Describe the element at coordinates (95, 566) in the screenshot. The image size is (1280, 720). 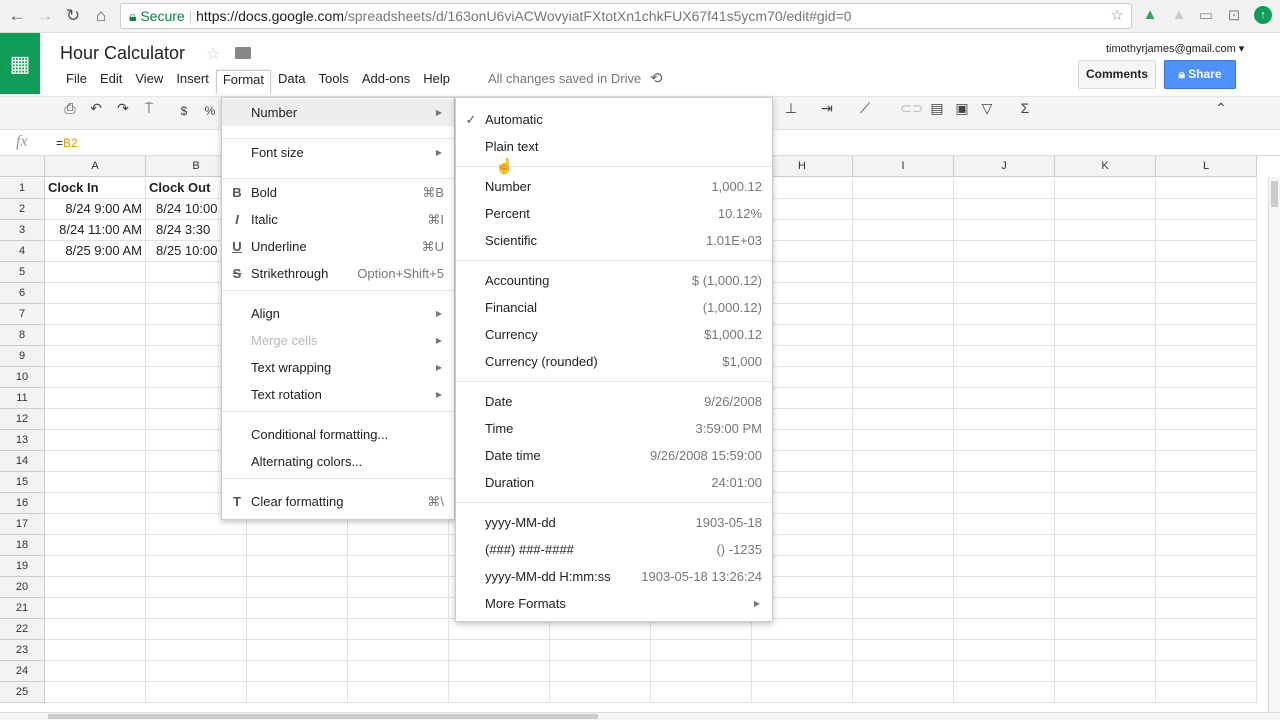
I see `cell-A19` at that location.